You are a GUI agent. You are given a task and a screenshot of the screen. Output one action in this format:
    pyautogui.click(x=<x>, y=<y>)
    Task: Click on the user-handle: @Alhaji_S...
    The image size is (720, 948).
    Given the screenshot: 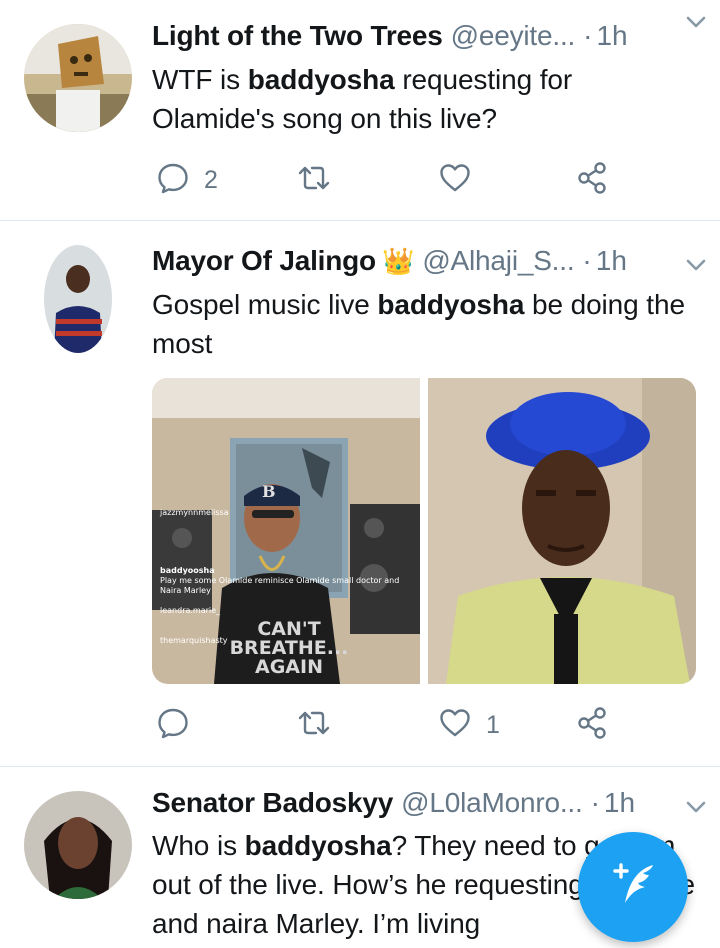 What is the action you would take?
    pyautogui.click(x=498, y=261)
    